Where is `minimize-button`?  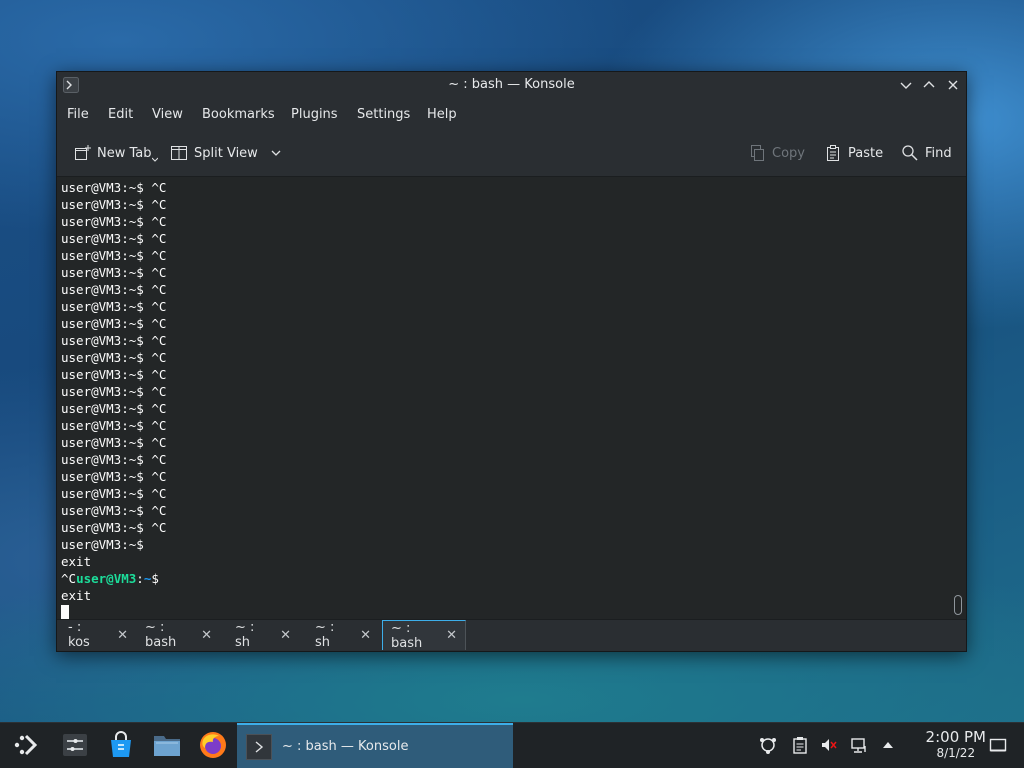 minimize-button is located at coordinates (906, 85).